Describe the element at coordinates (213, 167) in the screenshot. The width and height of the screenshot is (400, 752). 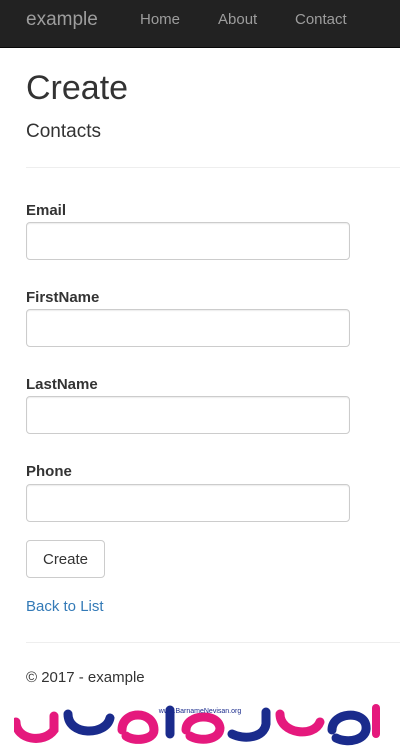
I see `divider` at that location.